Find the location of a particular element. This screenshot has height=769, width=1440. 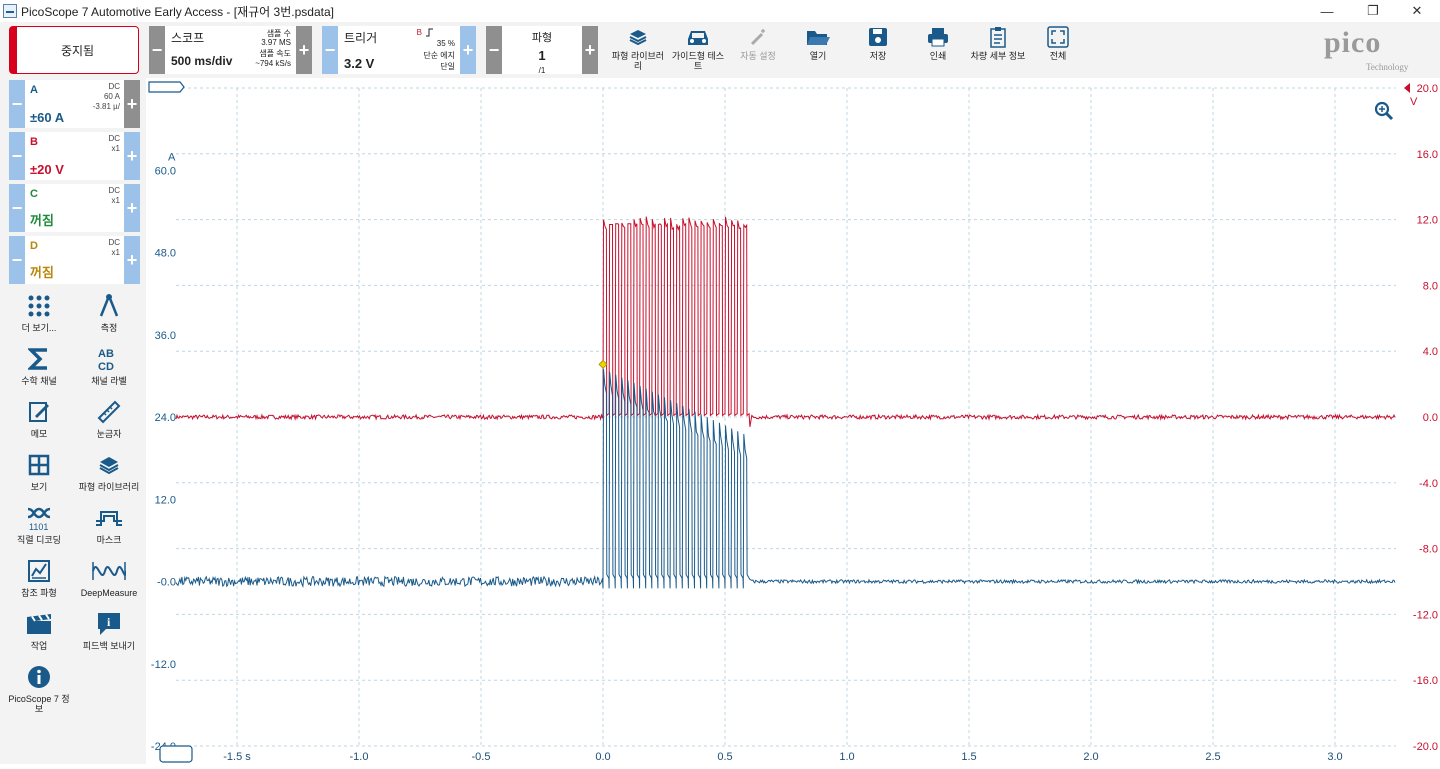

channel-b-increase-button: + is located at coordinates (132, 156).